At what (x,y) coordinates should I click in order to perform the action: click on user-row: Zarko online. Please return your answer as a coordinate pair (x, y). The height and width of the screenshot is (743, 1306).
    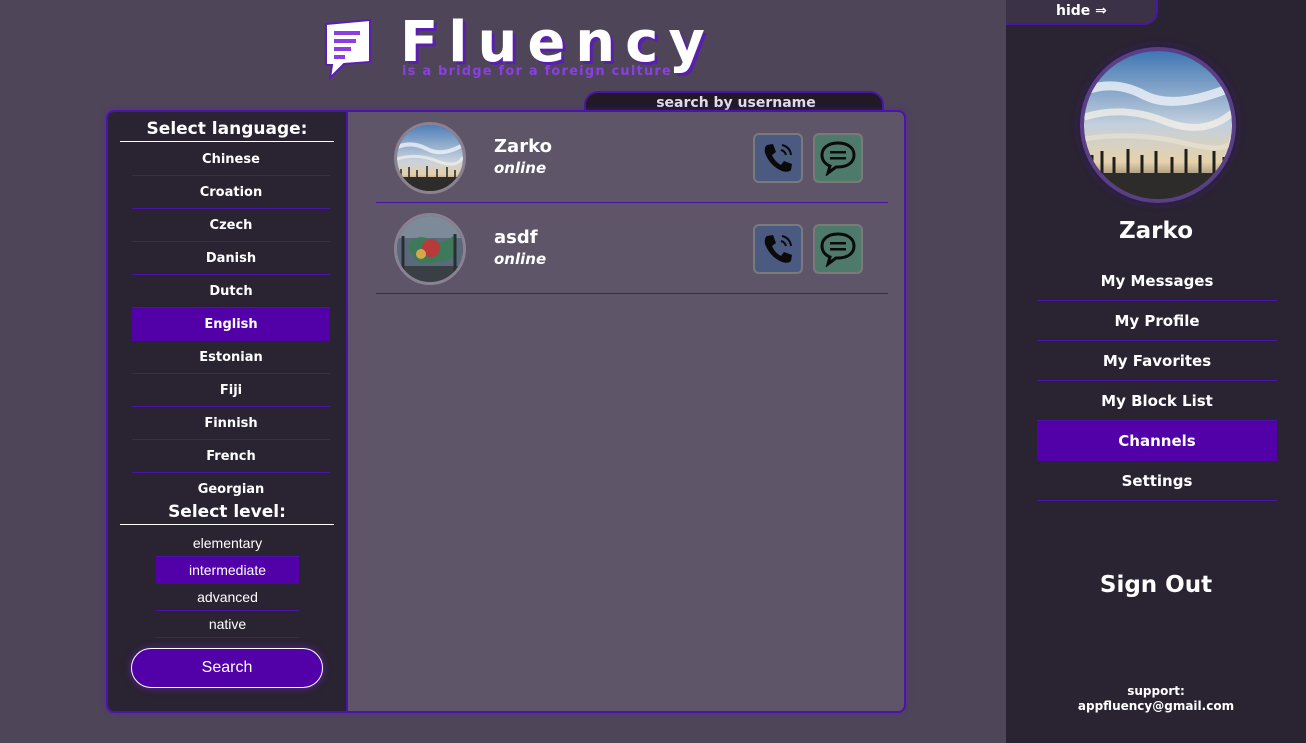
    Looking at the image, I should click on (632, 157).